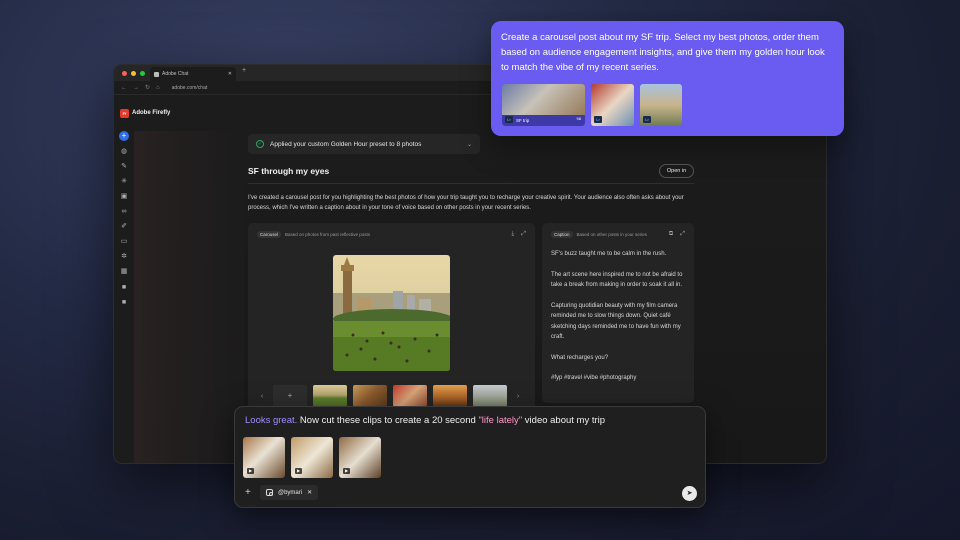 Image resolution: width=960 pixels, height=540 pixels. I want to click on grid-icon: ▦, so click(124, 272).